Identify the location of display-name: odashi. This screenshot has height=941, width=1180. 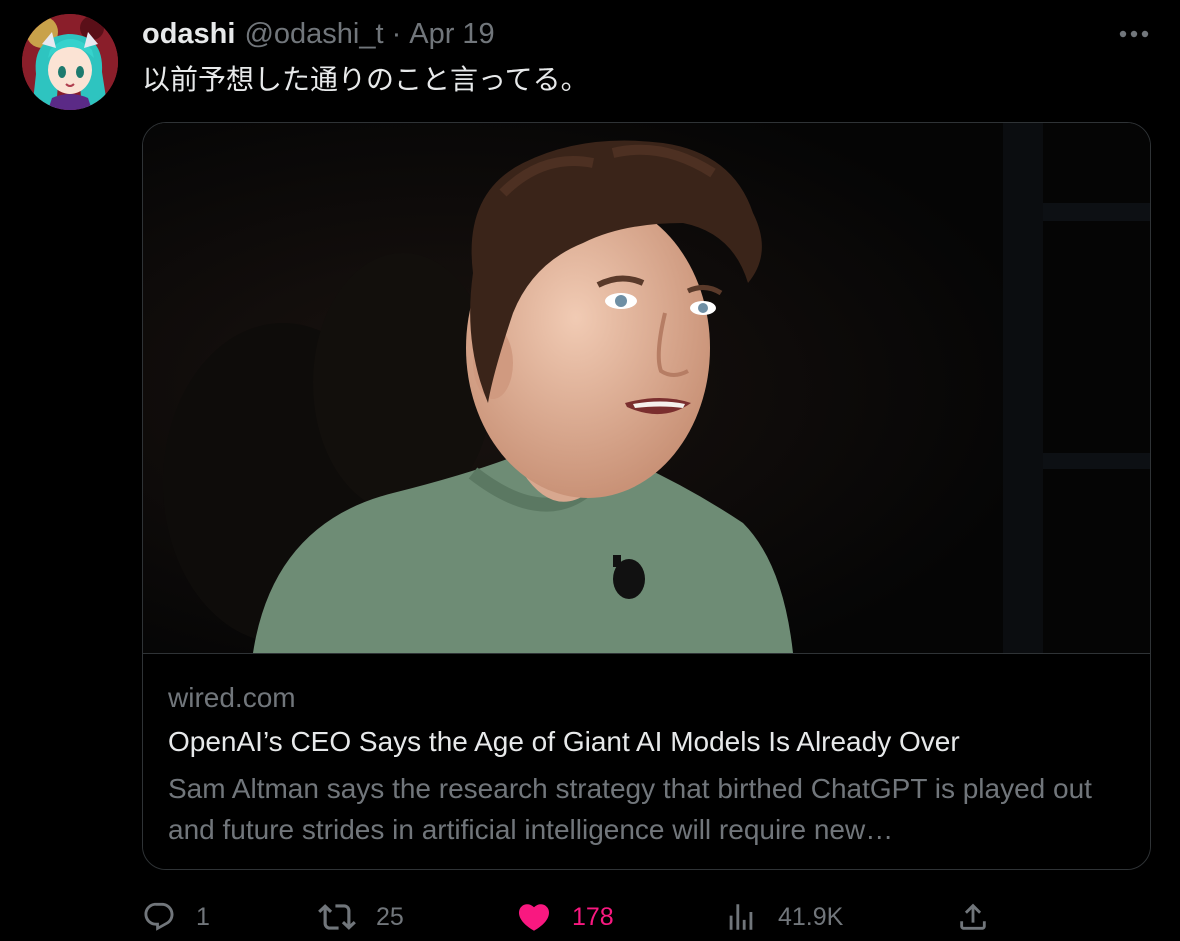
(188, 34).